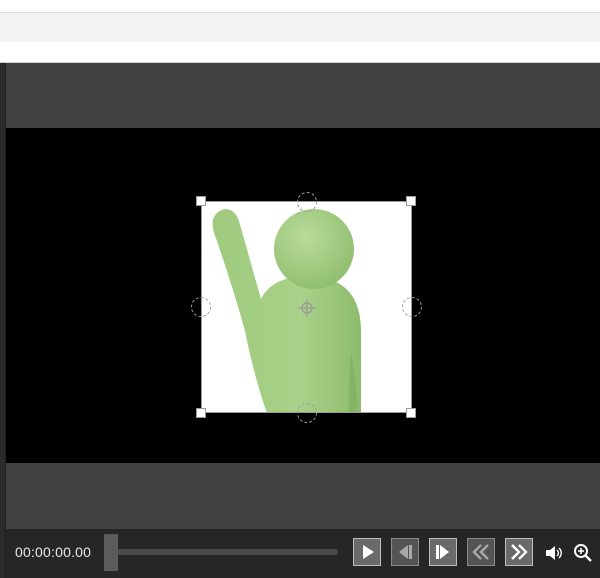 The width and height of the screenshot is (600, 578). Describe the element at coordinates (201, 413) in the screenshot. I see `resize-handle-bottom-left` at that location.